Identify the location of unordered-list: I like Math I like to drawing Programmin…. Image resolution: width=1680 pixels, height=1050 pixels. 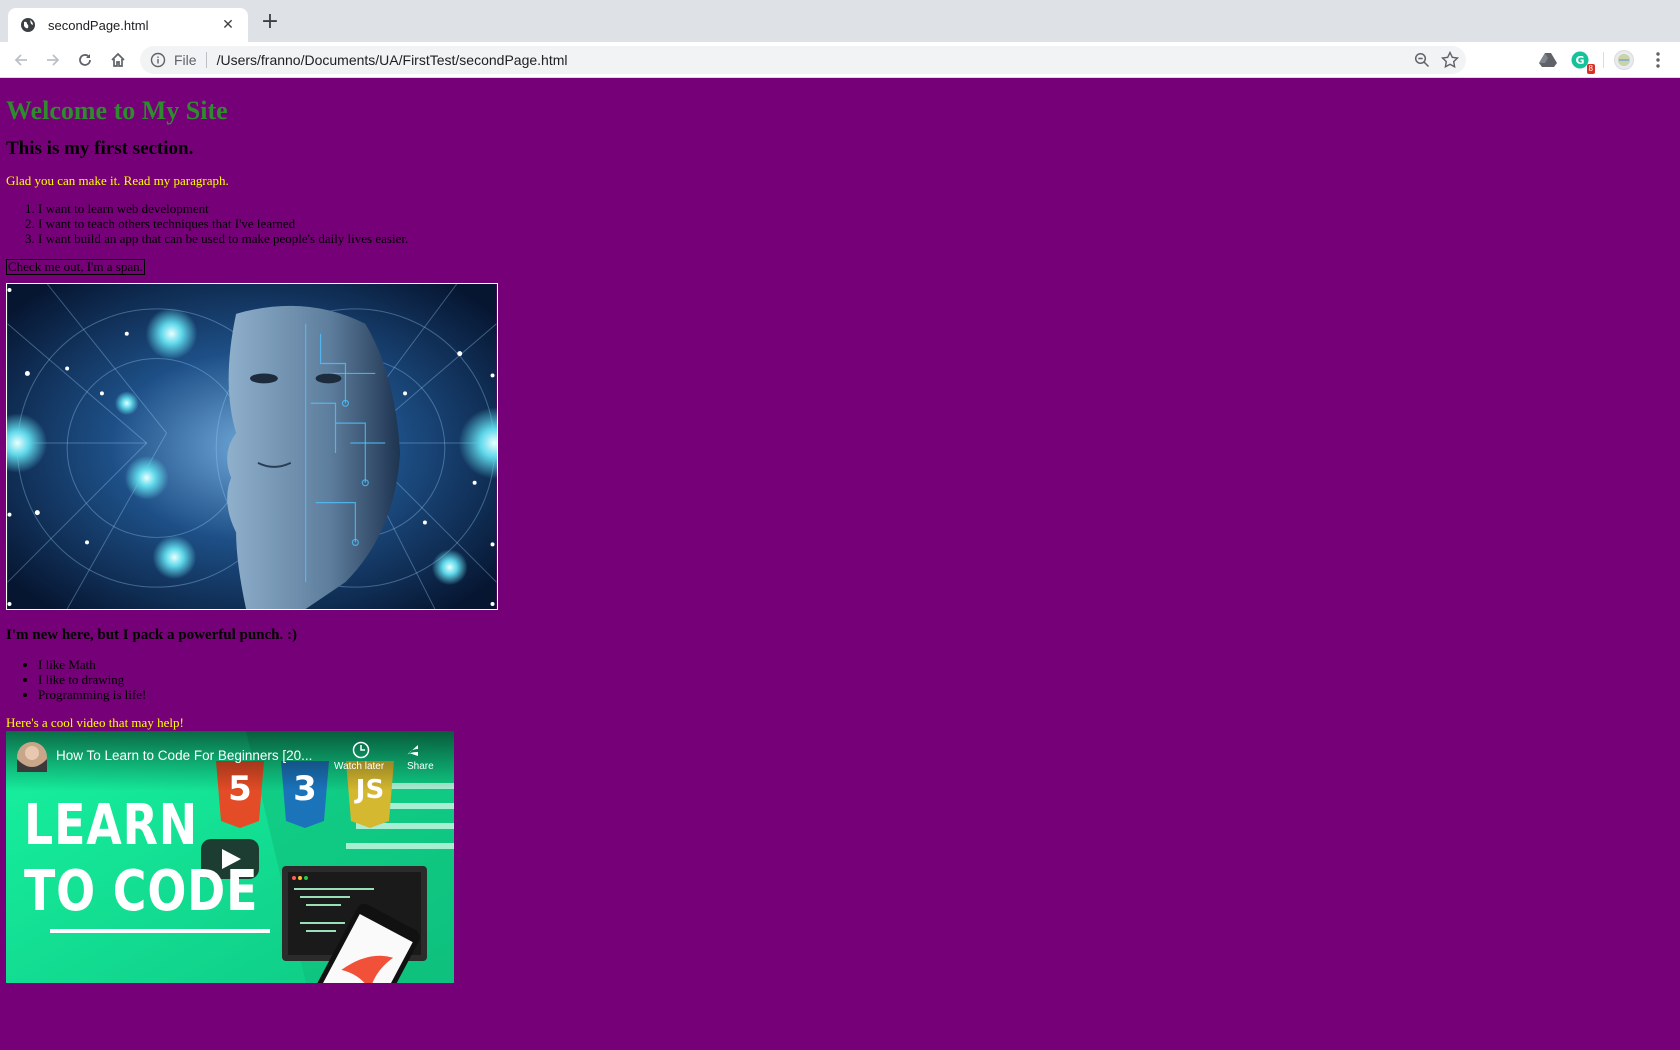
(836, 679).